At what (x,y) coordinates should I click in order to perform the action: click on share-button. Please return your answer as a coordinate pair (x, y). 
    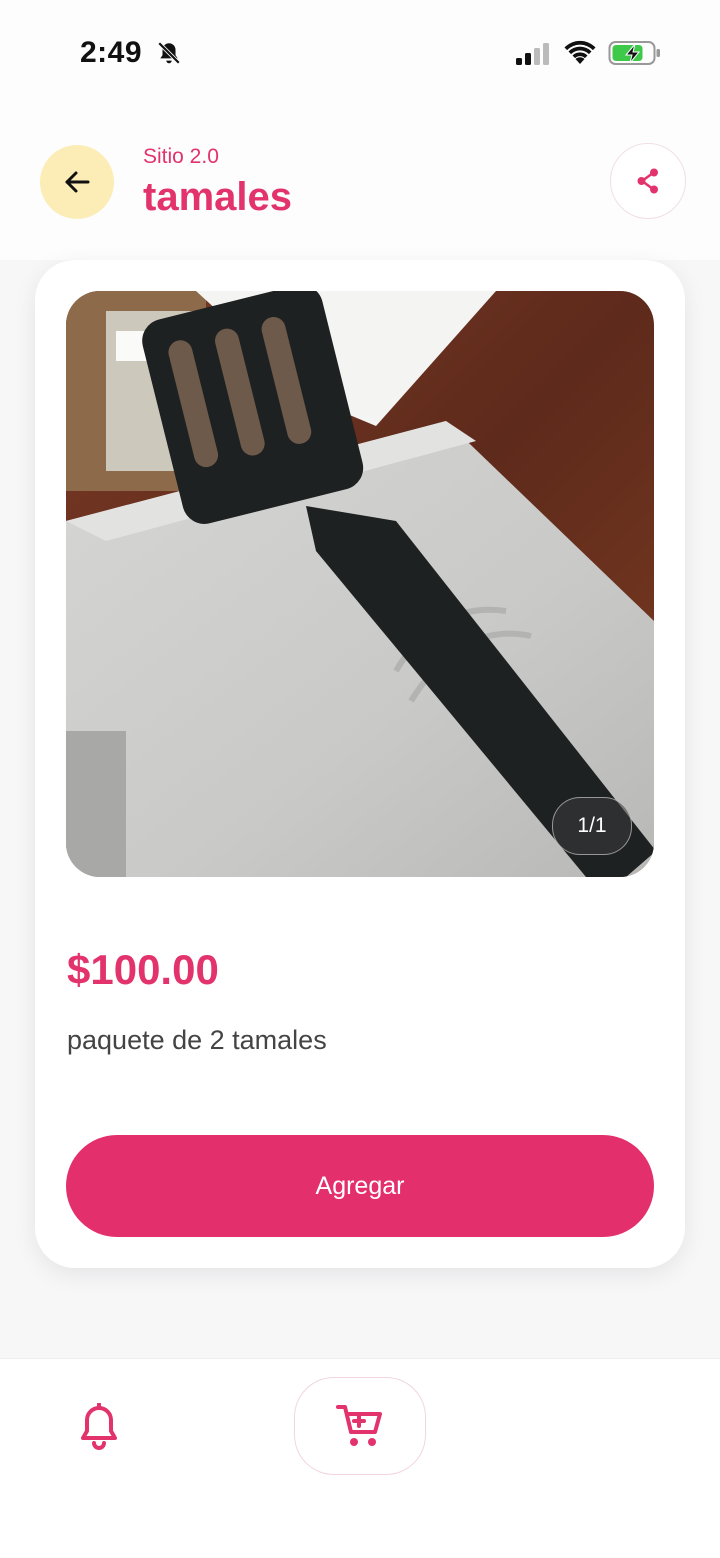
    Looking at the image, I should click on (648, 181).